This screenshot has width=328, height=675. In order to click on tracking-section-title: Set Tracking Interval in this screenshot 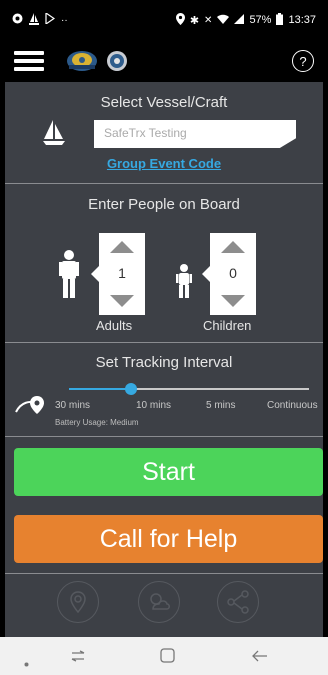, I will do `click(164, 362)`.